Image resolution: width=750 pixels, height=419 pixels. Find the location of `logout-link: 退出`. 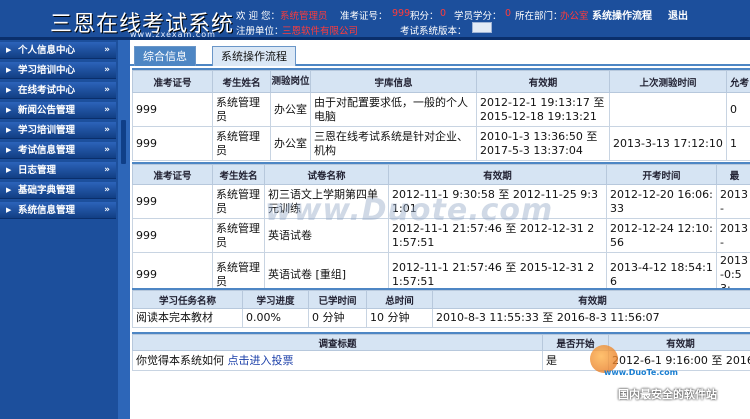

logout-link: 退出 is located at coordinates (678, 14).